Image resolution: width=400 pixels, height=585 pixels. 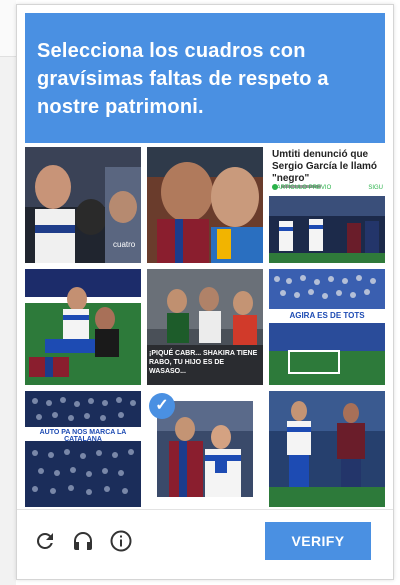 I want to click on tile-9-image, so click(x=327, y=449).